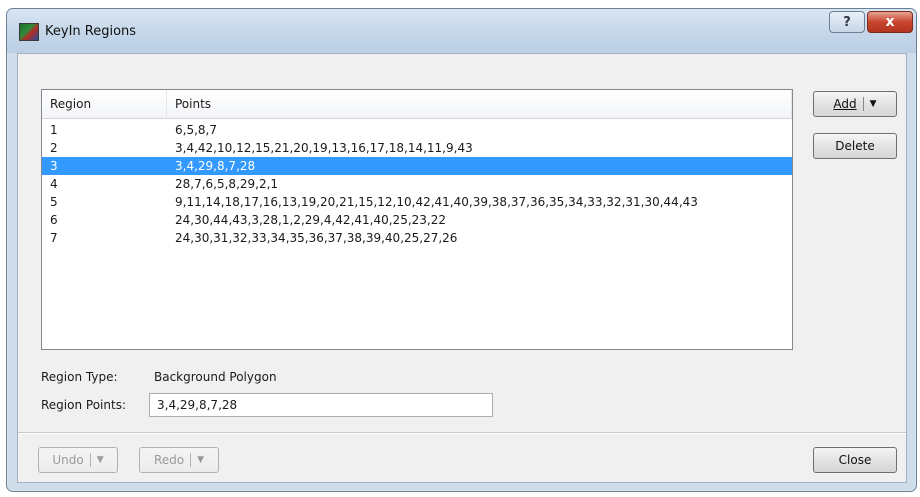  What do you see at coordinates (54, 184) in the screenshot?
I see `region-cell: 4` at bounding box center [54, 184].